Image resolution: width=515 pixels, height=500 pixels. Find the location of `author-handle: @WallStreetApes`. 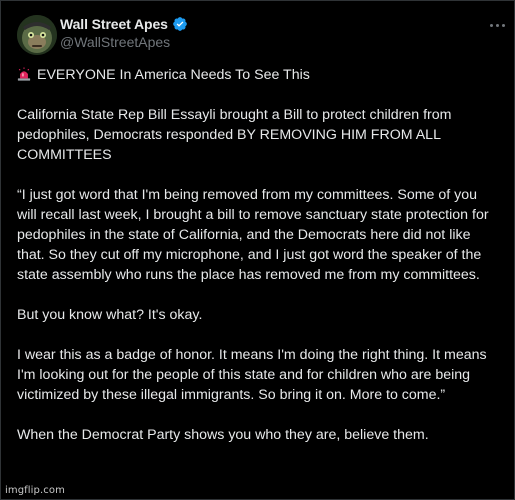

author-handle: @WallStreetApes is located at coordinates (115, 42).